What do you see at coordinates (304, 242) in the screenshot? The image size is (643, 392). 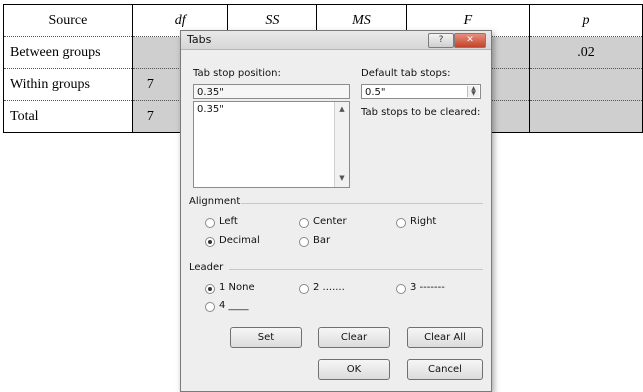 I see `align-bar-radio` at bounding box center [304, 242].